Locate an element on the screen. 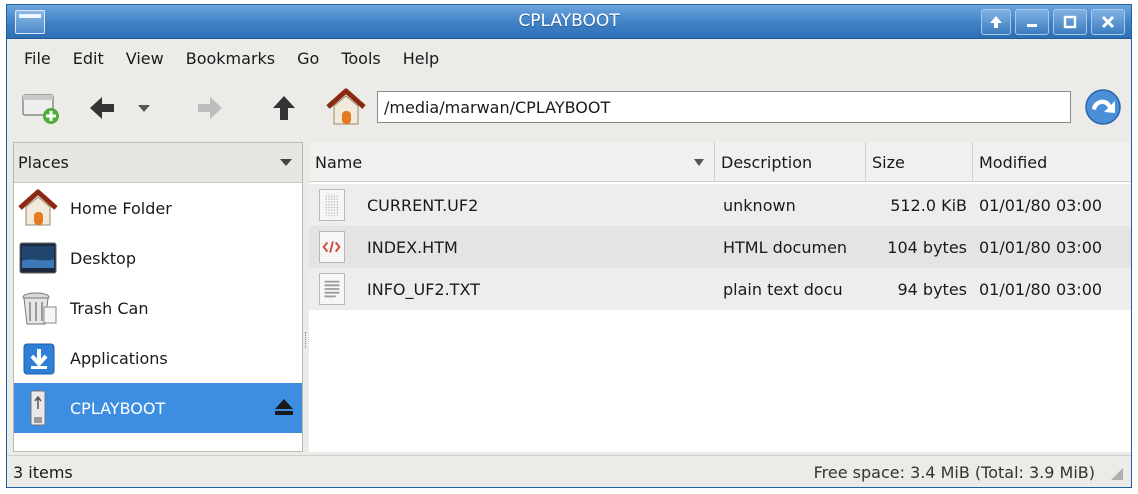 This screenshot has height=494, width=1138. eject-icon is located at coordinates (284, 407).